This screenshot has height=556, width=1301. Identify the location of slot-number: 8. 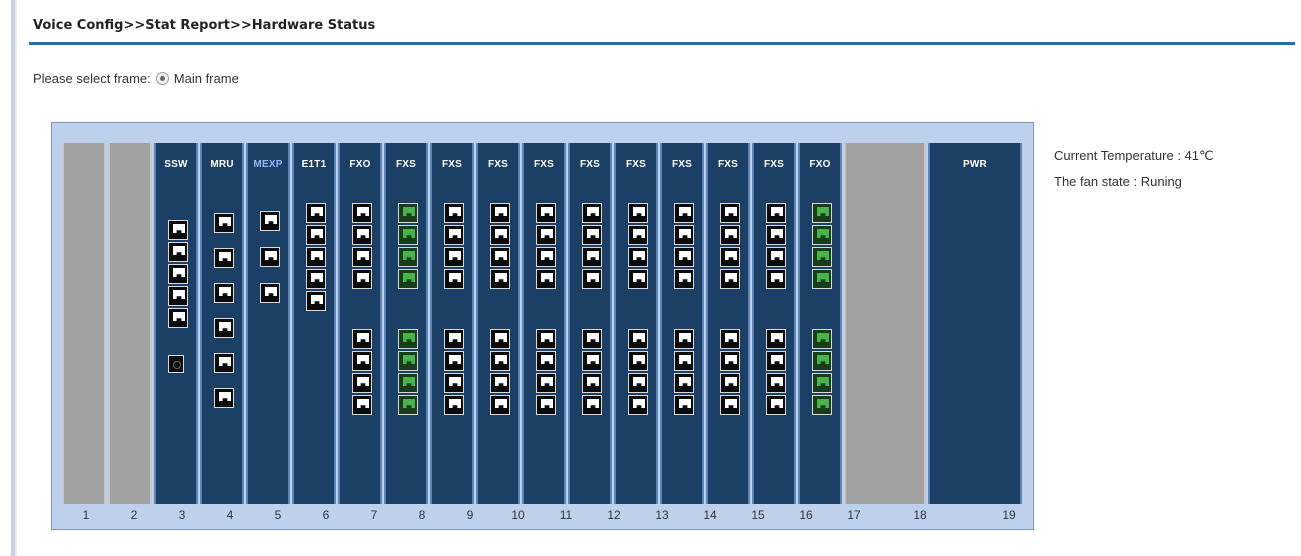
(422, 515).